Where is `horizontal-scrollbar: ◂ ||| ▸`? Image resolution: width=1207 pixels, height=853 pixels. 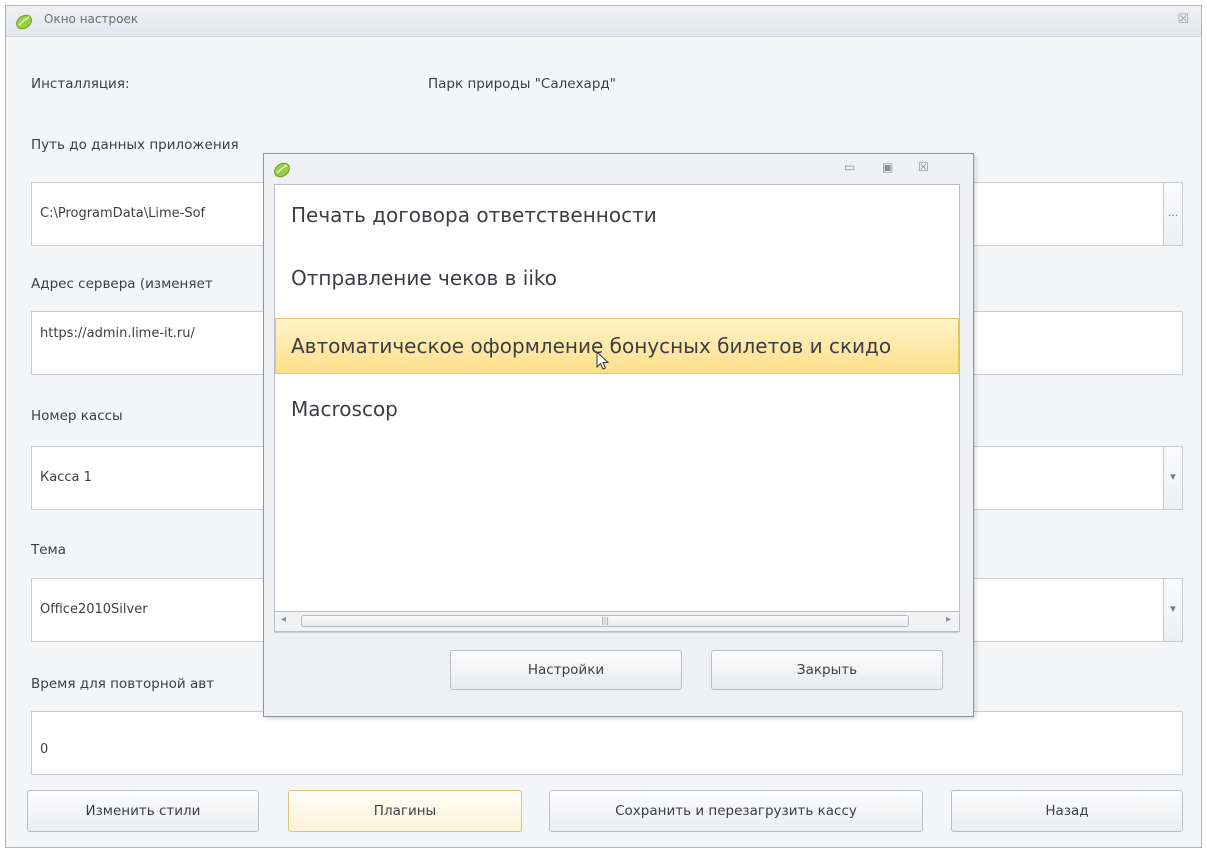
horizontal-scrollbar: ◂ ||| ▸ is located at coordinates (617, 622).